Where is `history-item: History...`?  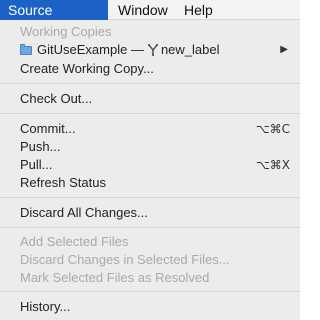 history-item: History... is located at coordinates (150, 307).